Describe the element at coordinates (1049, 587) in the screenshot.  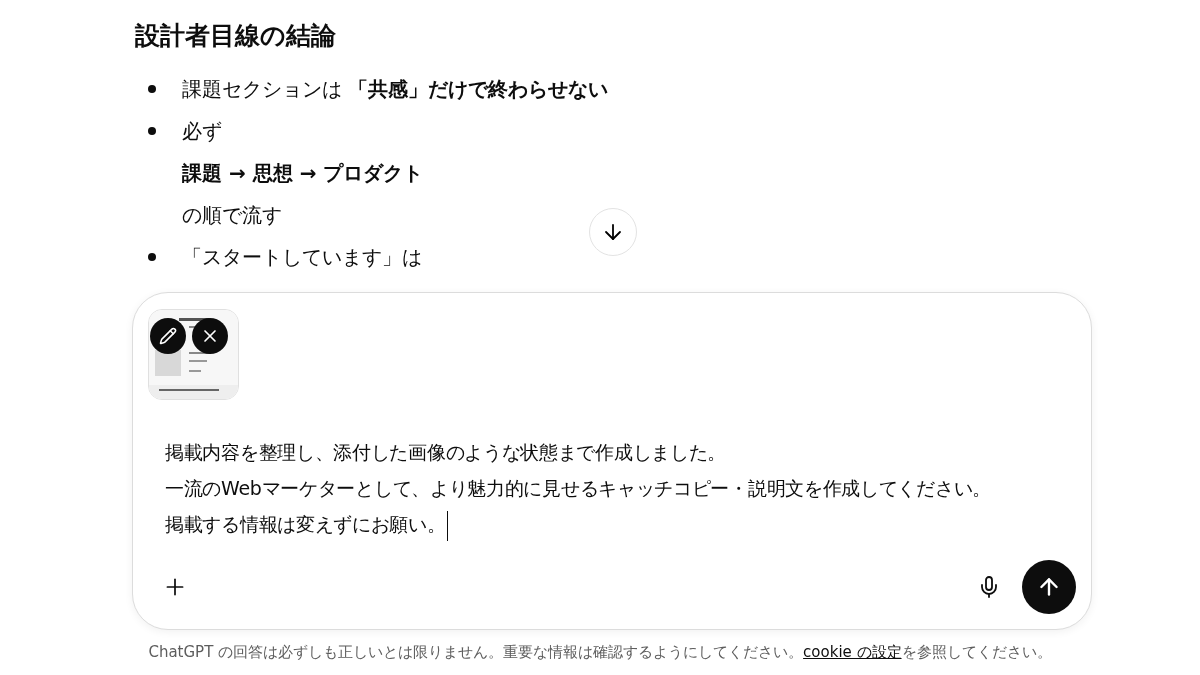
I see `send-button` at that location.